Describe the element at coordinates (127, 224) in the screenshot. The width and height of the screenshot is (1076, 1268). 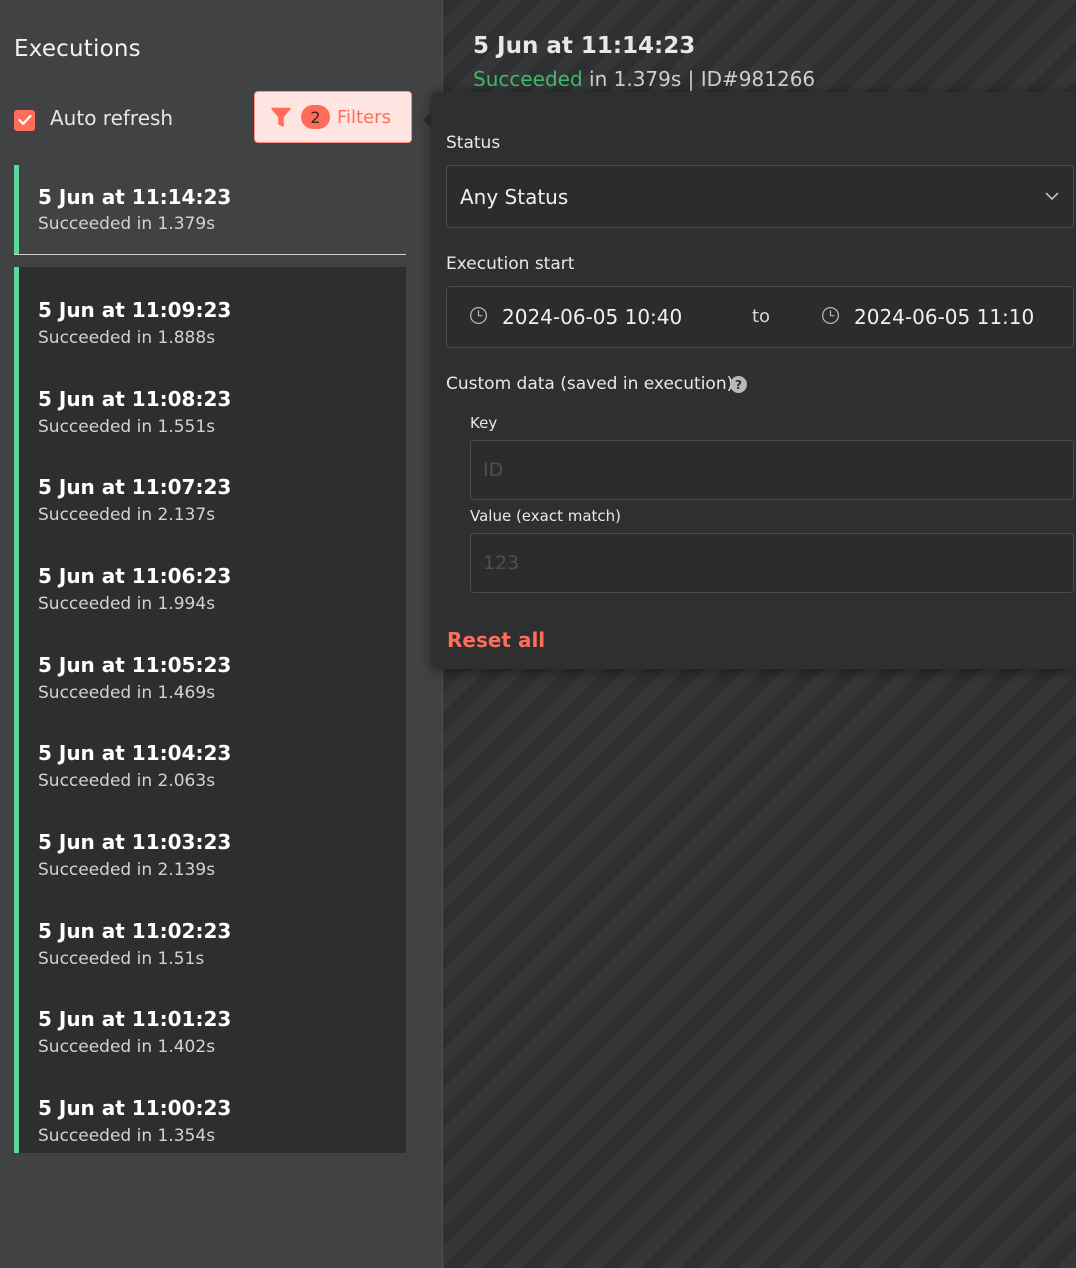
I see `execution-status: Succeeded in 1.379s` at that location.